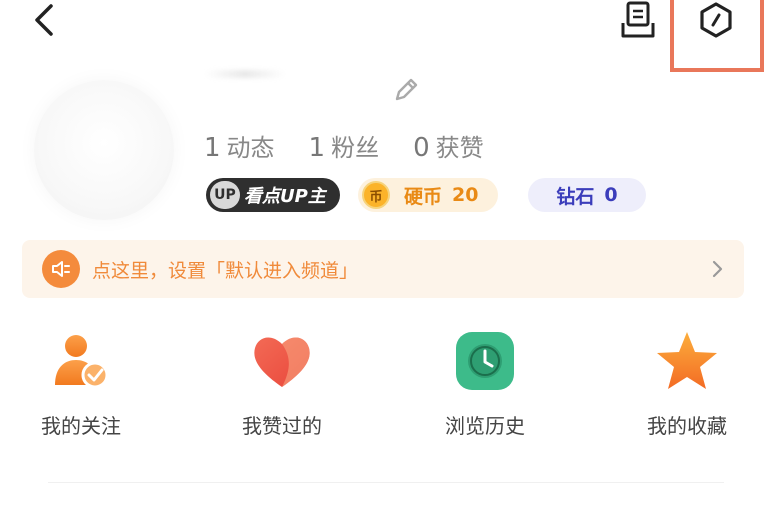 The image size is (768, 510). Describe the element at coordinates (355, 148) in the screenshot. I see `stat-label: 粉丝` at that location.